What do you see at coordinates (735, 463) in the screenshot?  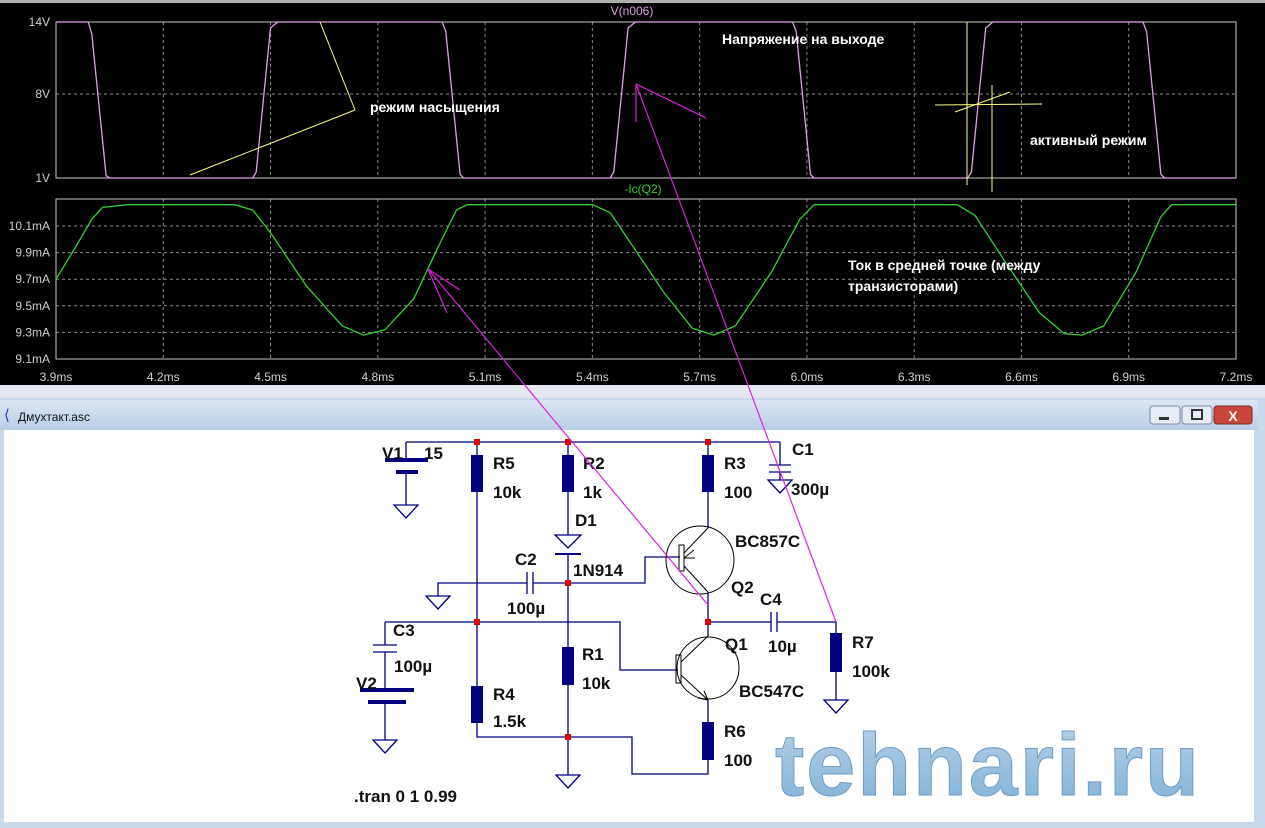 I see `label-r3-name: R3` at bounding box center [735, 463].